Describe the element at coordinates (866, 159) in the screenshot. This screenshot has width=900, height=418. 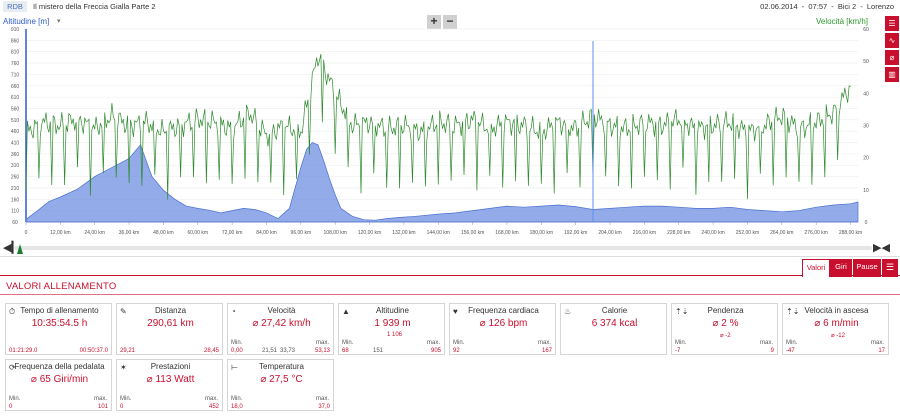
I see `right-tick-label: 20` at that location.